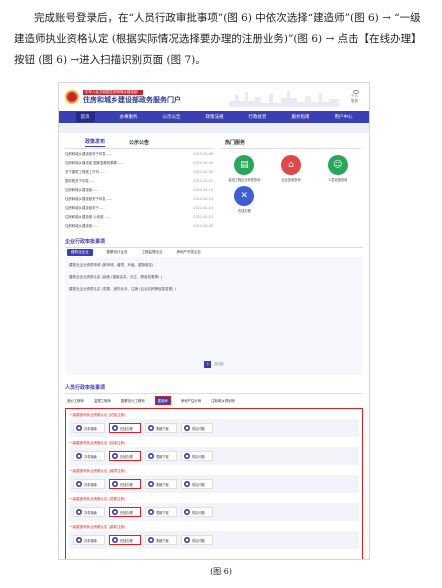  What do you see at coordinates (191, 400) in the screenshot?
I see `tab-real-estate-appraiser: 房地产估价师` at bounding box center [191, 400].